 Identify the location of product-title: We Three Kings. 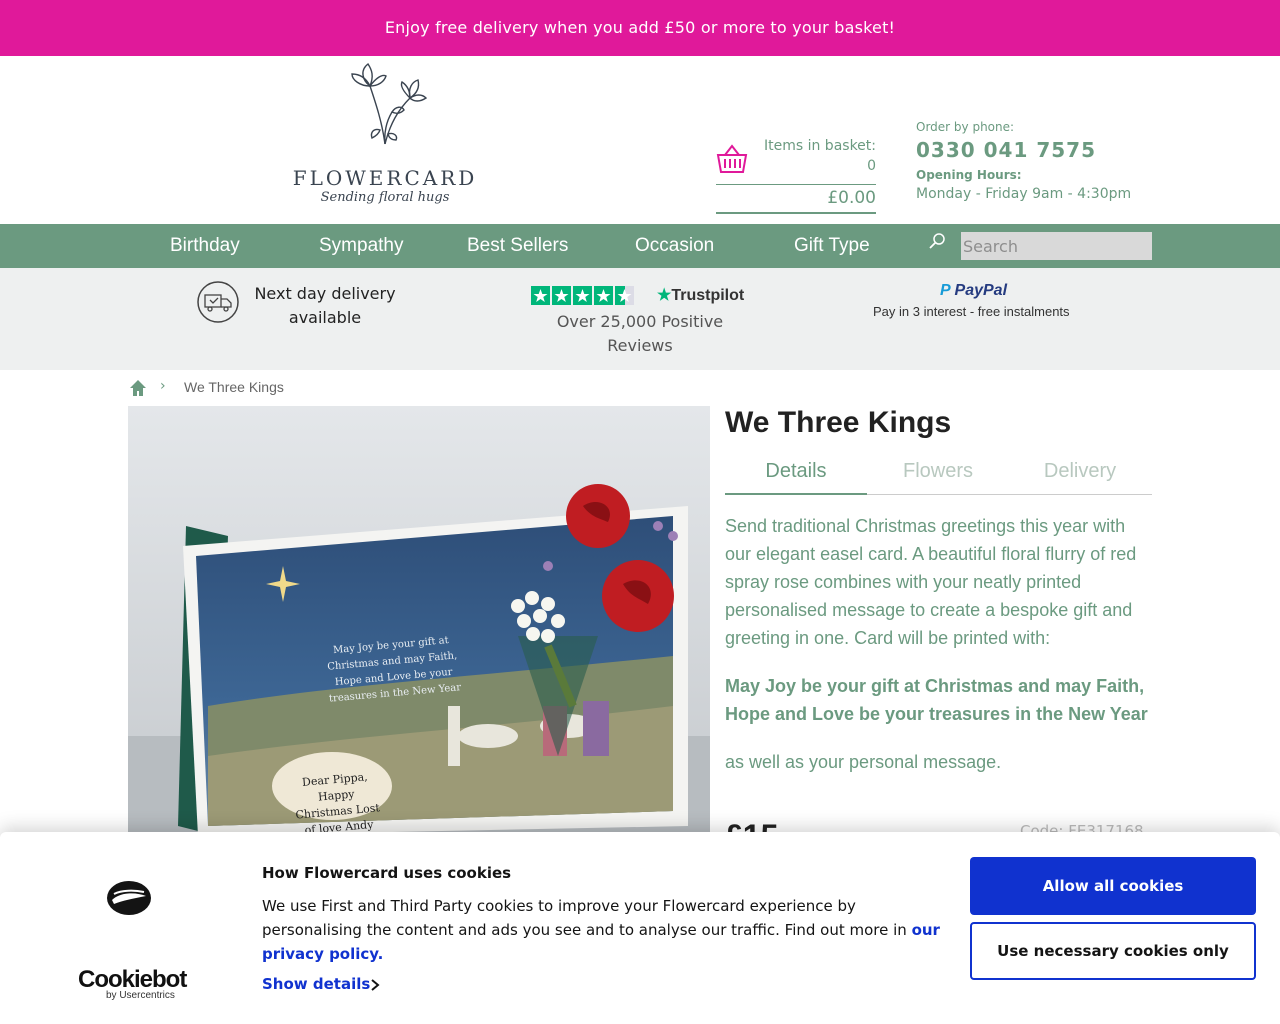
(838, 422).